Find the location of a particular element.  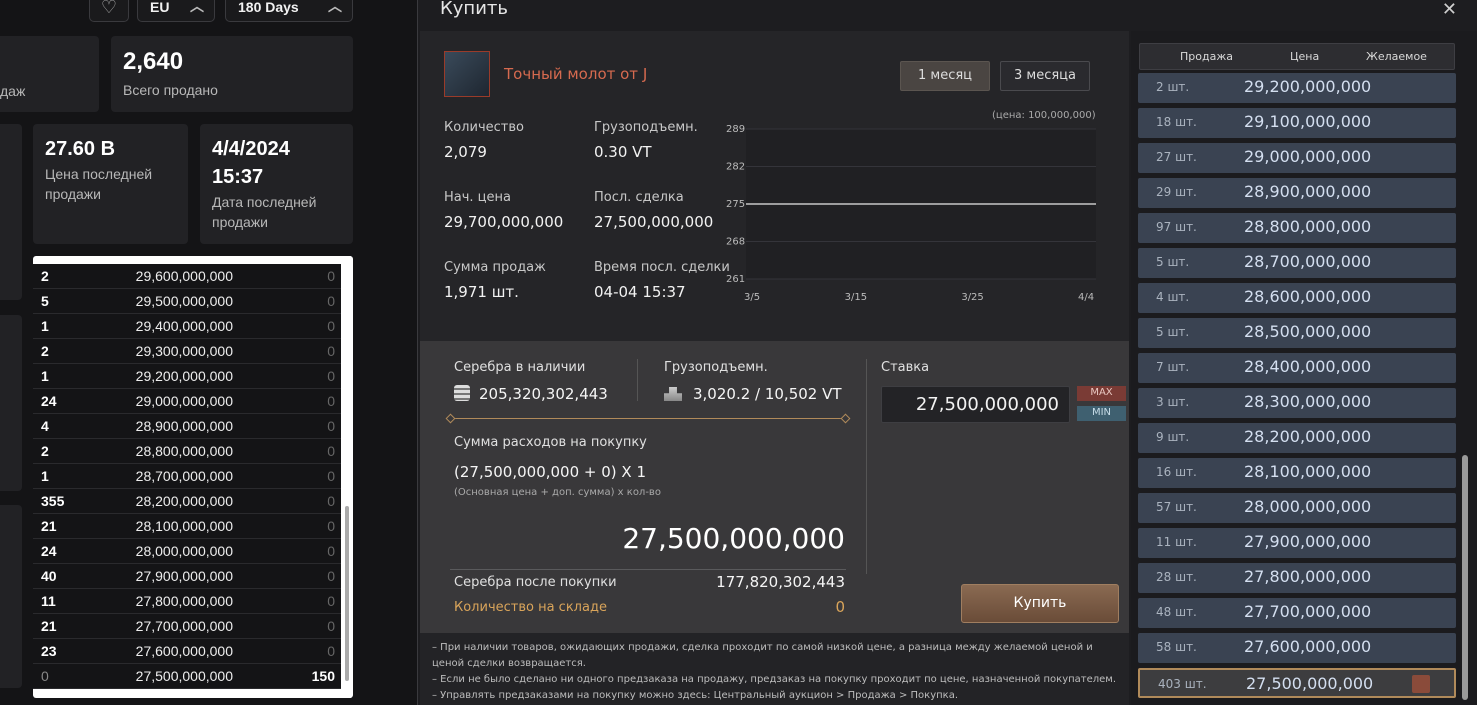

stat-card-total-sold: 2,640 Всего продано is located at coordinates (232, 74).